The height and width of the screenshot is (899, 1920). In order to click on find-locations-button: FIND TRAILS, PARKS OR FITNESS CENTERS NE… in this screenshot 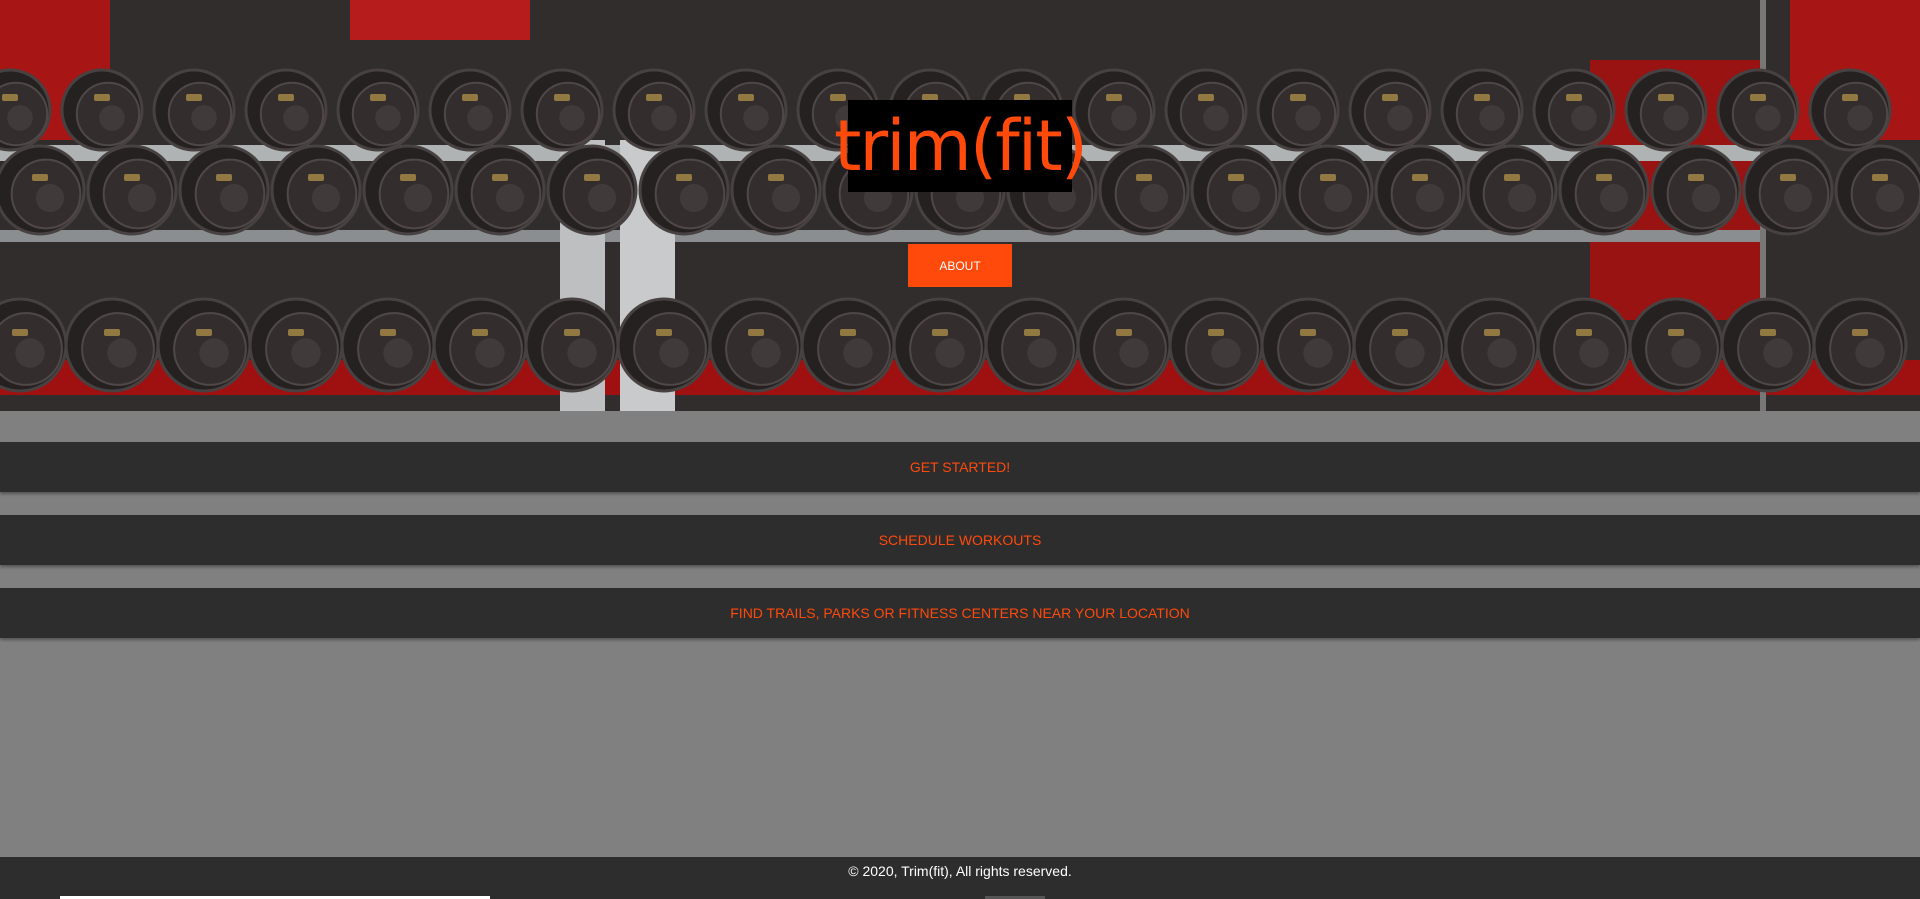, I will do `click(960, 613)`.